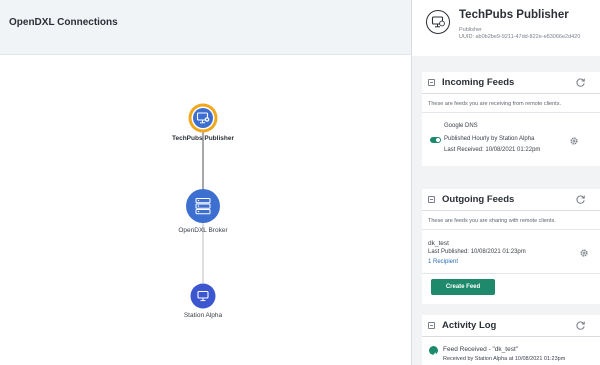 The width and height of the screenshot is (600, 365). What do you see at coordinates (435, 140) in the screenshot?
I see `incoming-feed-toggle` at bounding box center [435, 140].